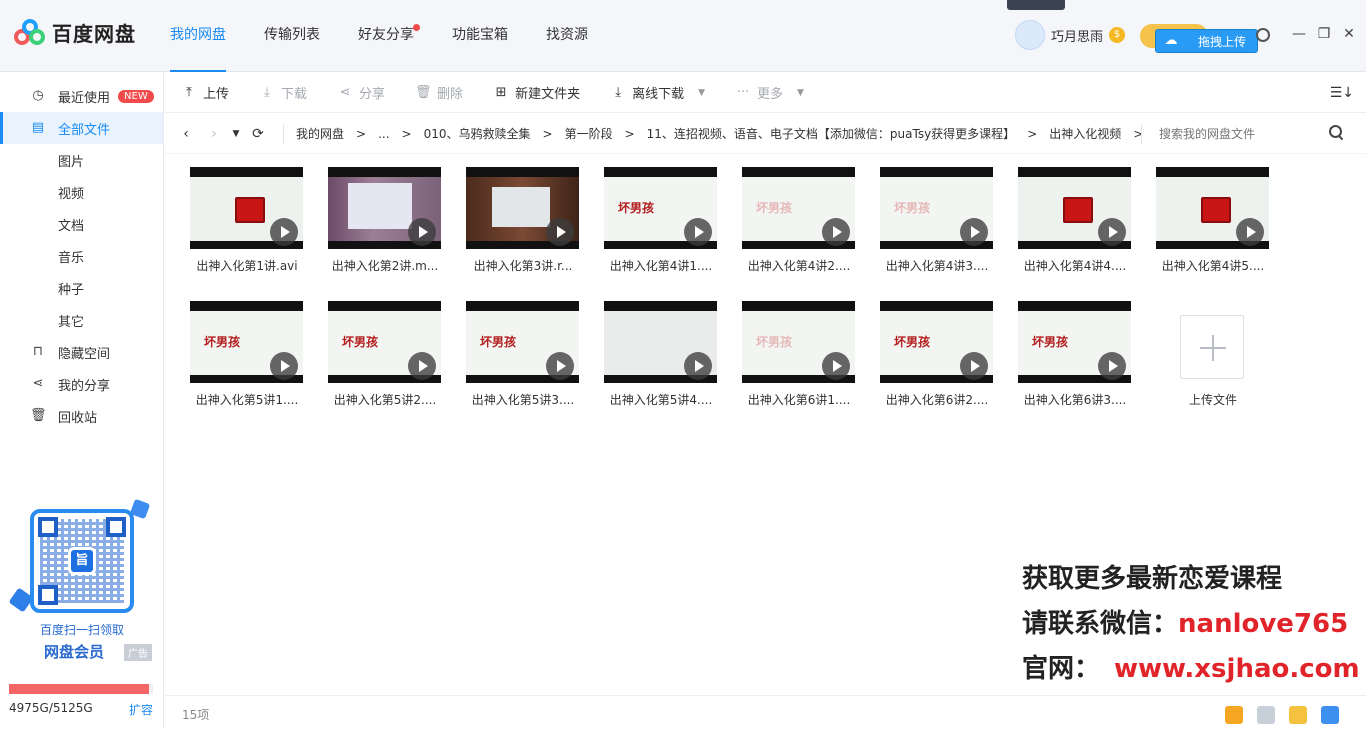 Image resolution: width=1366 pixels, height=729 pixels. I want to click on sidebar-item-5: 音乐, so click(81, 256).